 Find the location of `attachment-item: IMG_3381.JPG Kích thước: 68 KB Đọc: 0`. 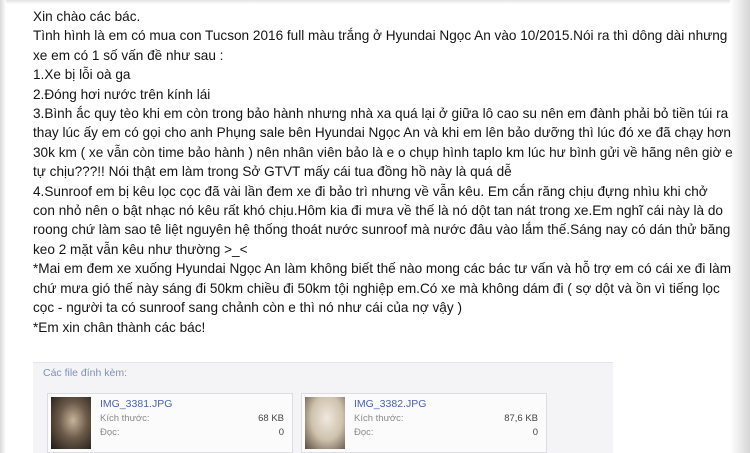

attachment-item: IMG_3381.JPG Kích thước: 68 KB Đọc: 0 is located at coordinates (170, 423).